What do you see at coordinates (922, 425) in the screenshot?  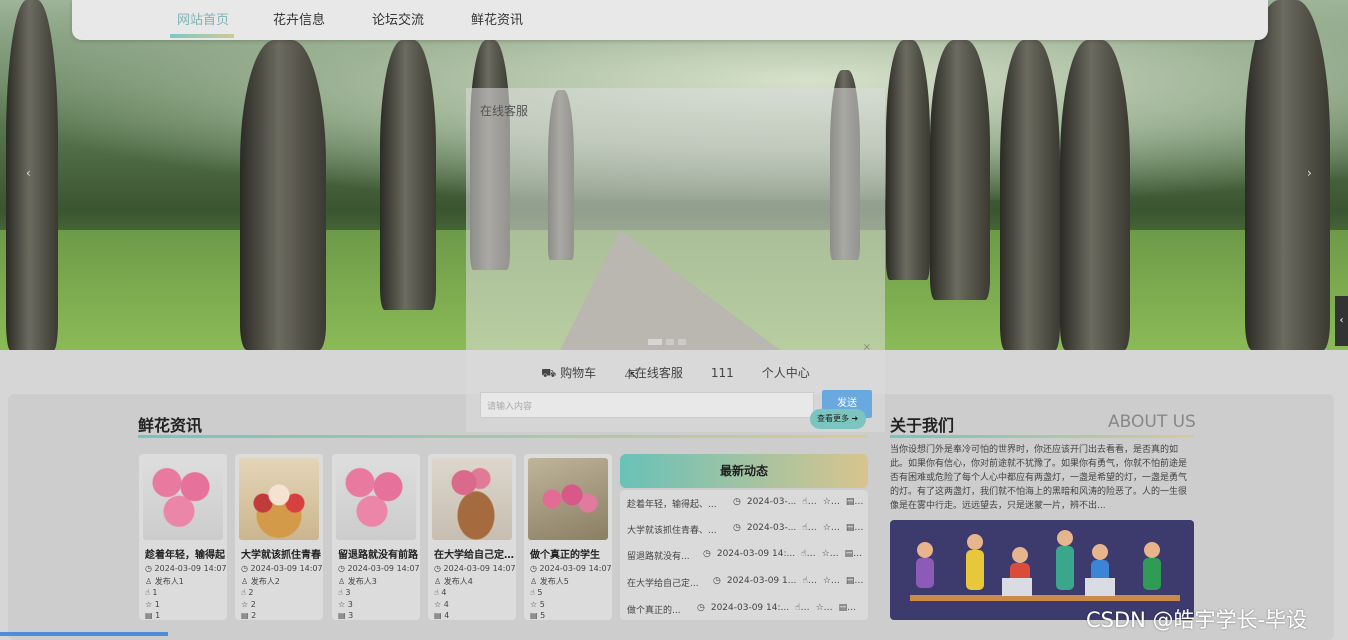 I see `about-title: 关于我们` at bounding box center [922, 425].